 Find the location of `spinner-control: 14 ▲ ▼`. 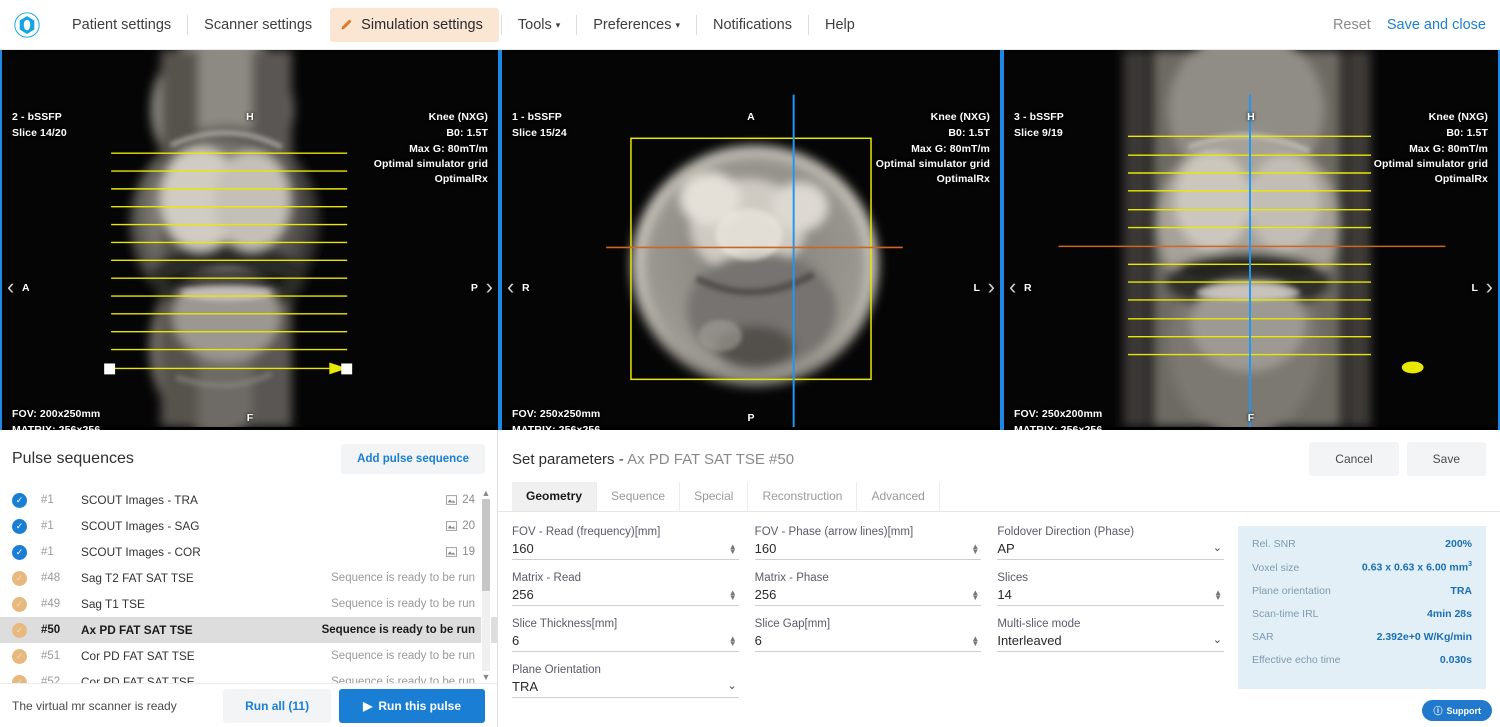

spinner-control: 14 ▲ ▼ is located at coordinates (1111, 595).